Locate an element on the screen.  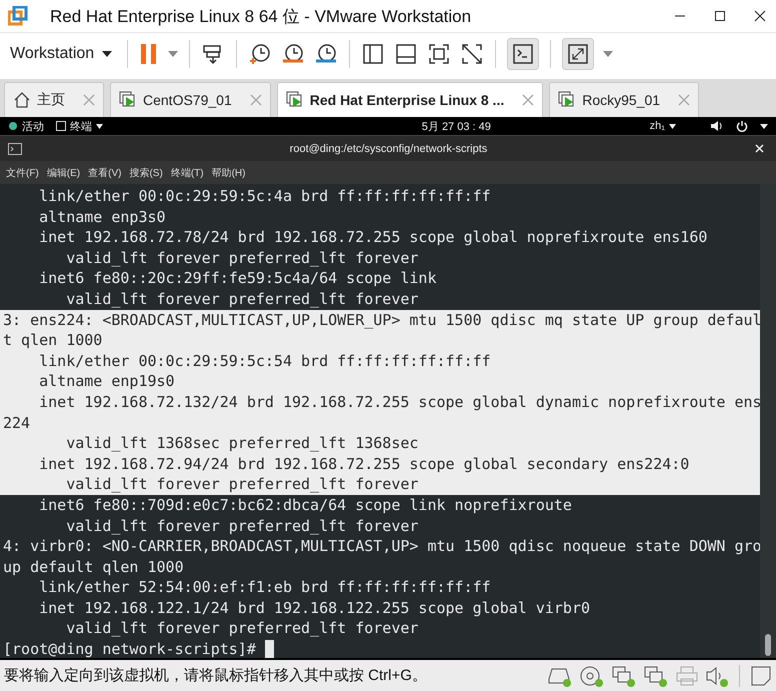
shell-prompt: [root@ding network-scripts]# is located at coordinates (130, 648).